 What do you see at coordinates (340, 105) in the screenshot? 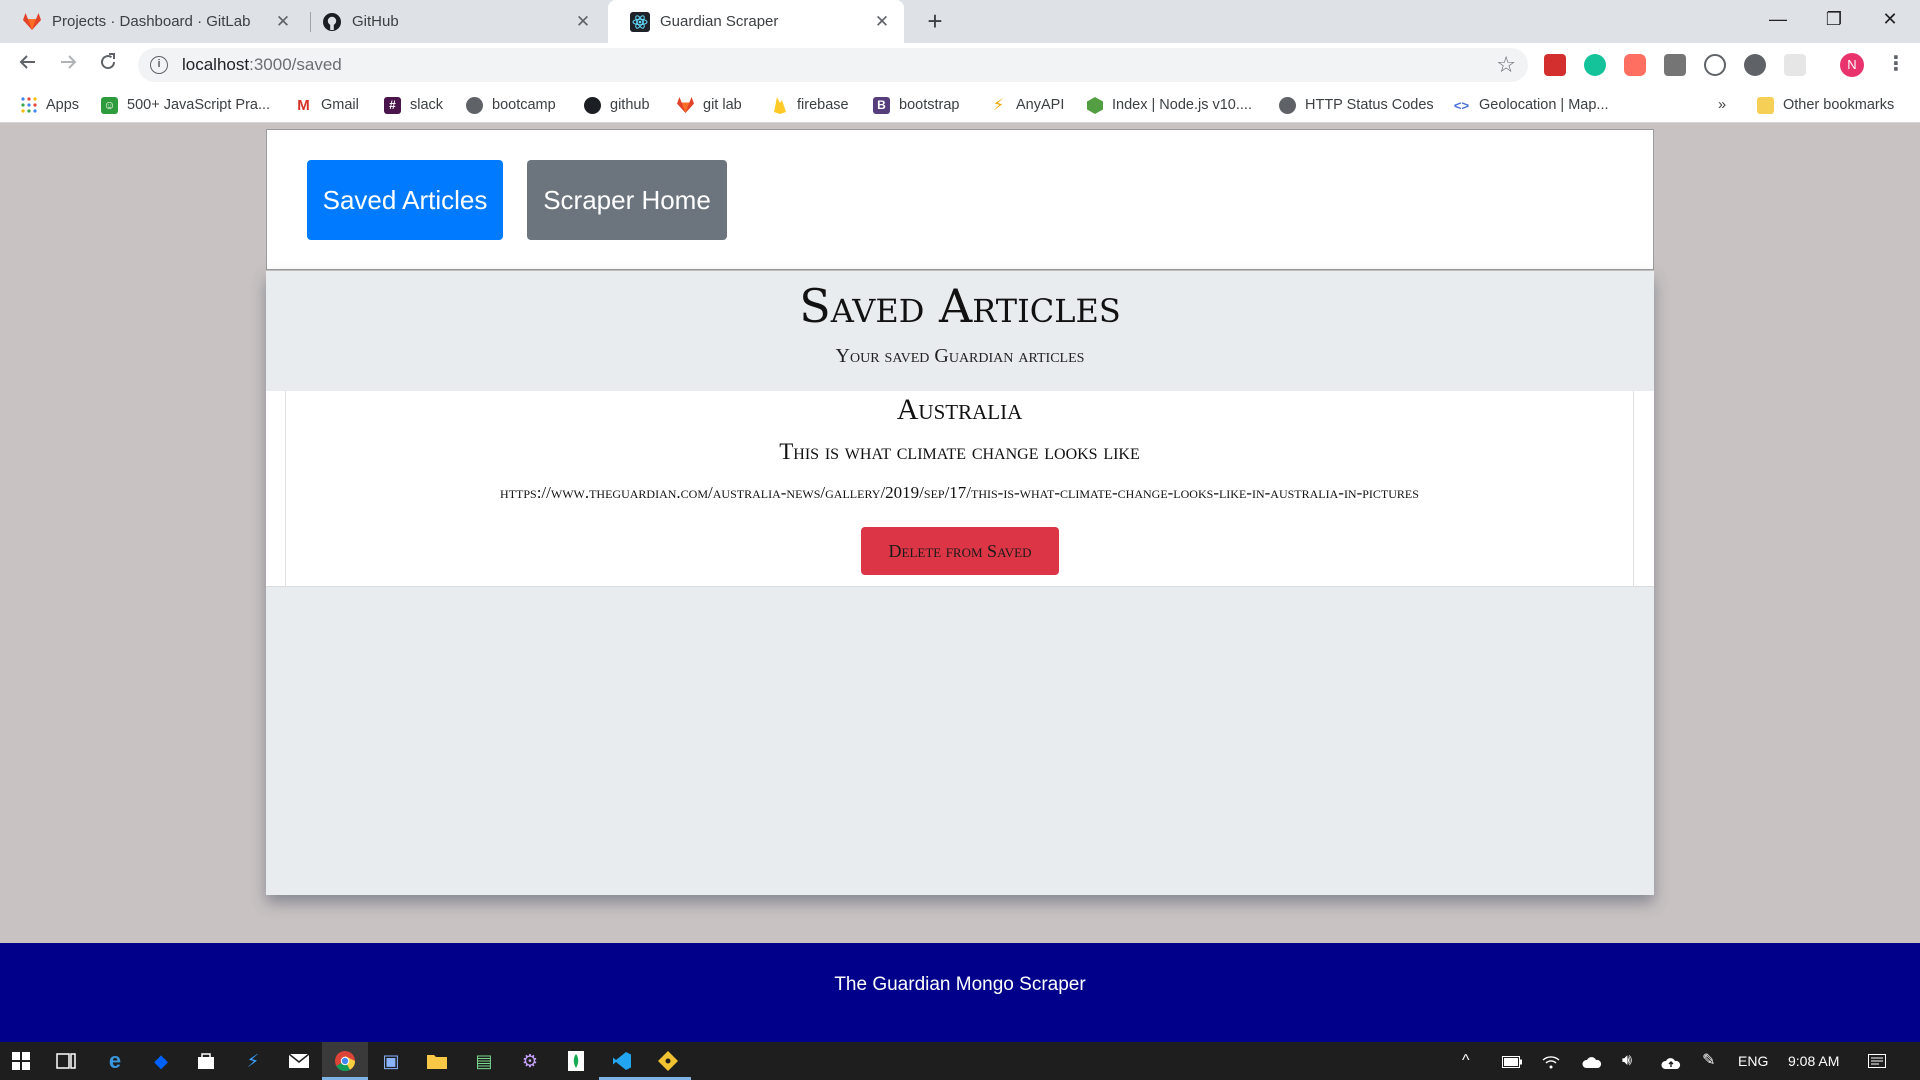
I see `bookmark-label: Gmail` at bounding box center [340, 105].